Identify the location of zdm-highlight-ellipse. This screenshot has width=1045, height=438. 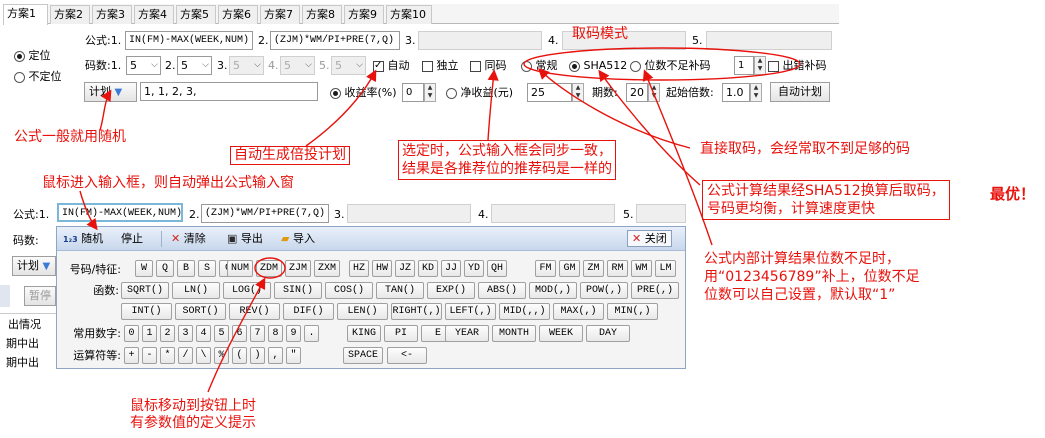
(270, 268).